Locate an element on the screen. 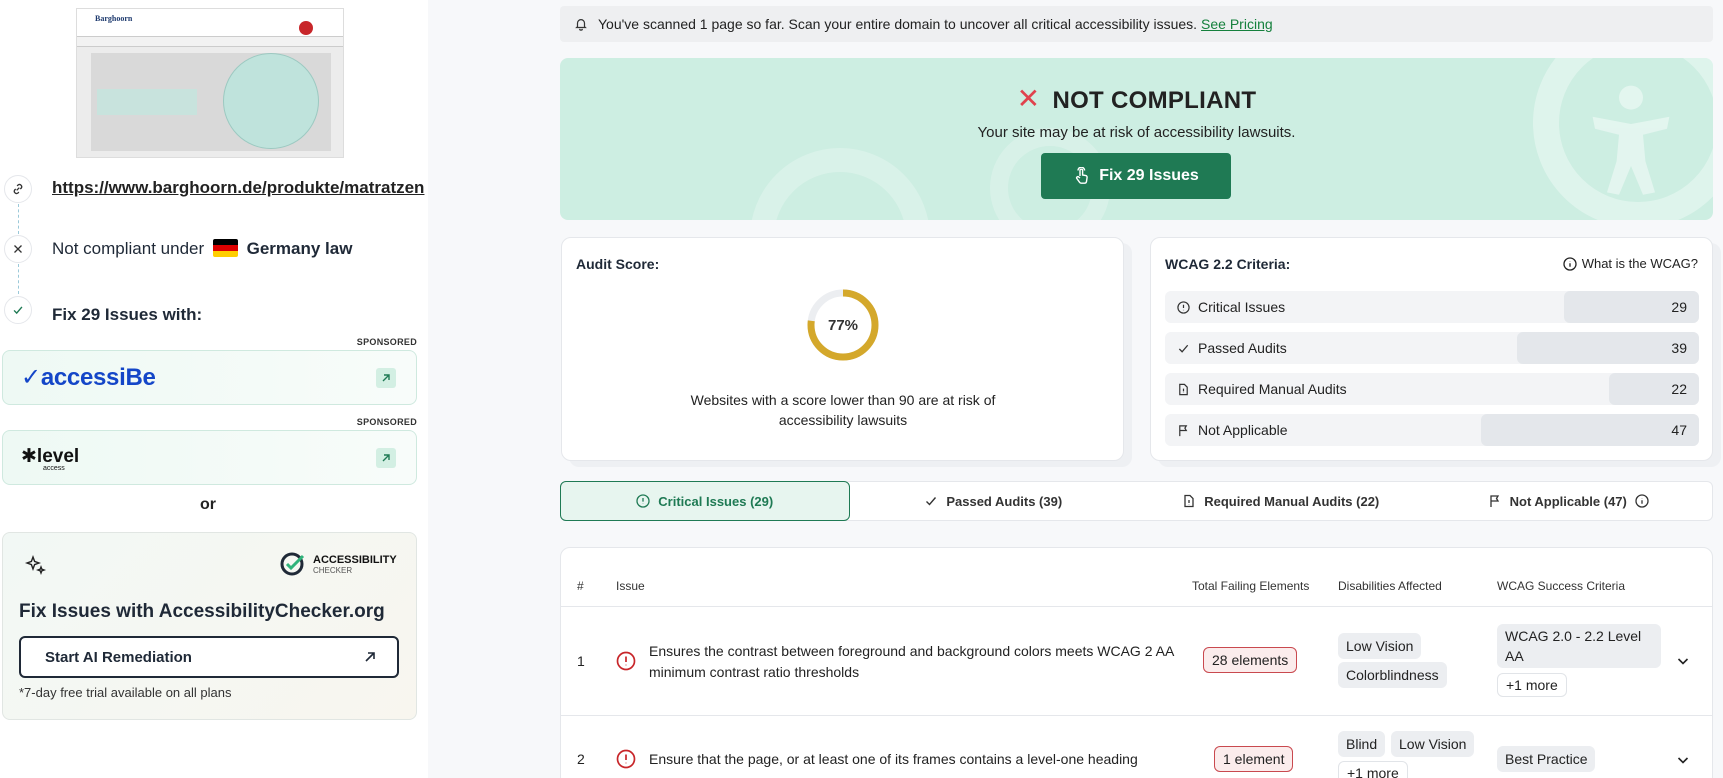 The width and height of the screenshot is (1723, 778). fix-issues-button: Fix 29 Issues is located at coordinates (1136, 176).